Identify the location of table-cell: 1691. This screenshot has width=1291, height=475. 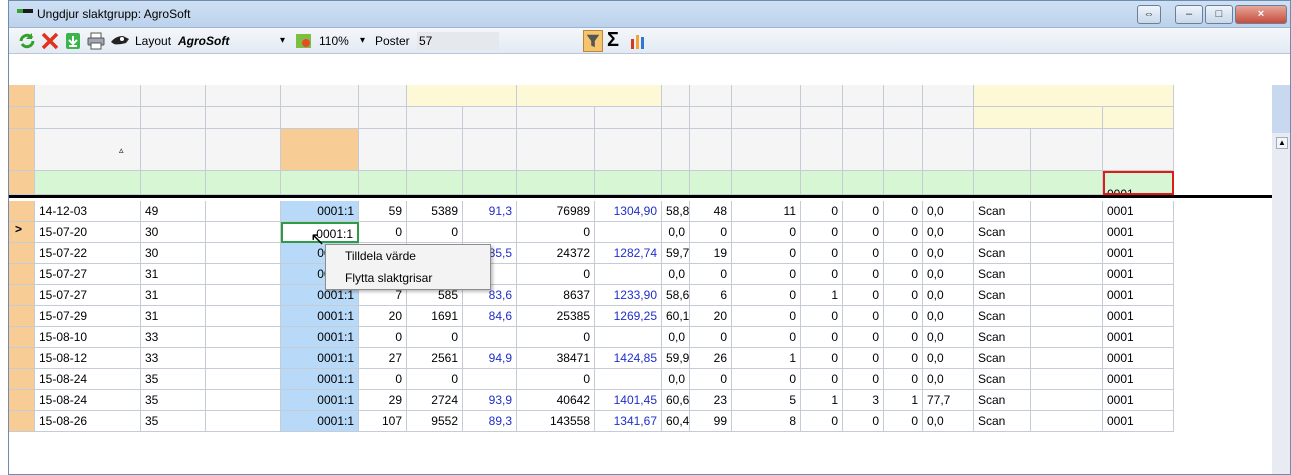
(435, 316).